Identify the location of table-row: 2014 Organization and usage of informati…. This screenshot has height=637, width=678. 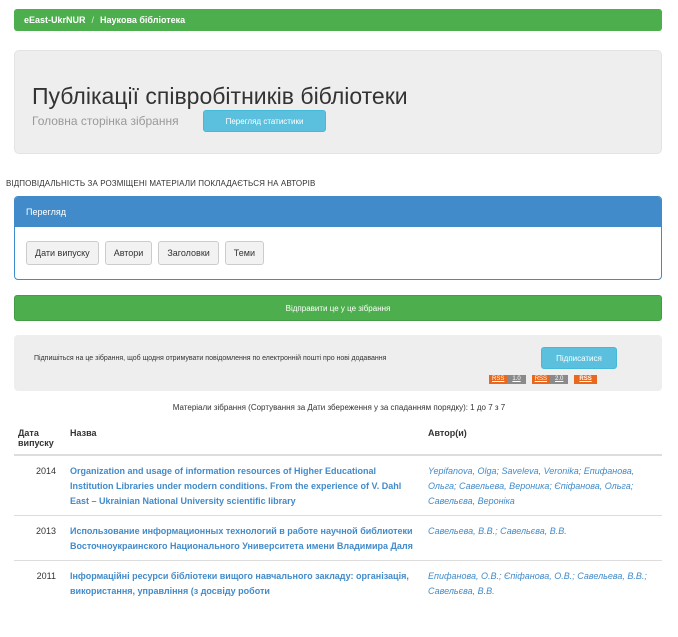
(338, 485).